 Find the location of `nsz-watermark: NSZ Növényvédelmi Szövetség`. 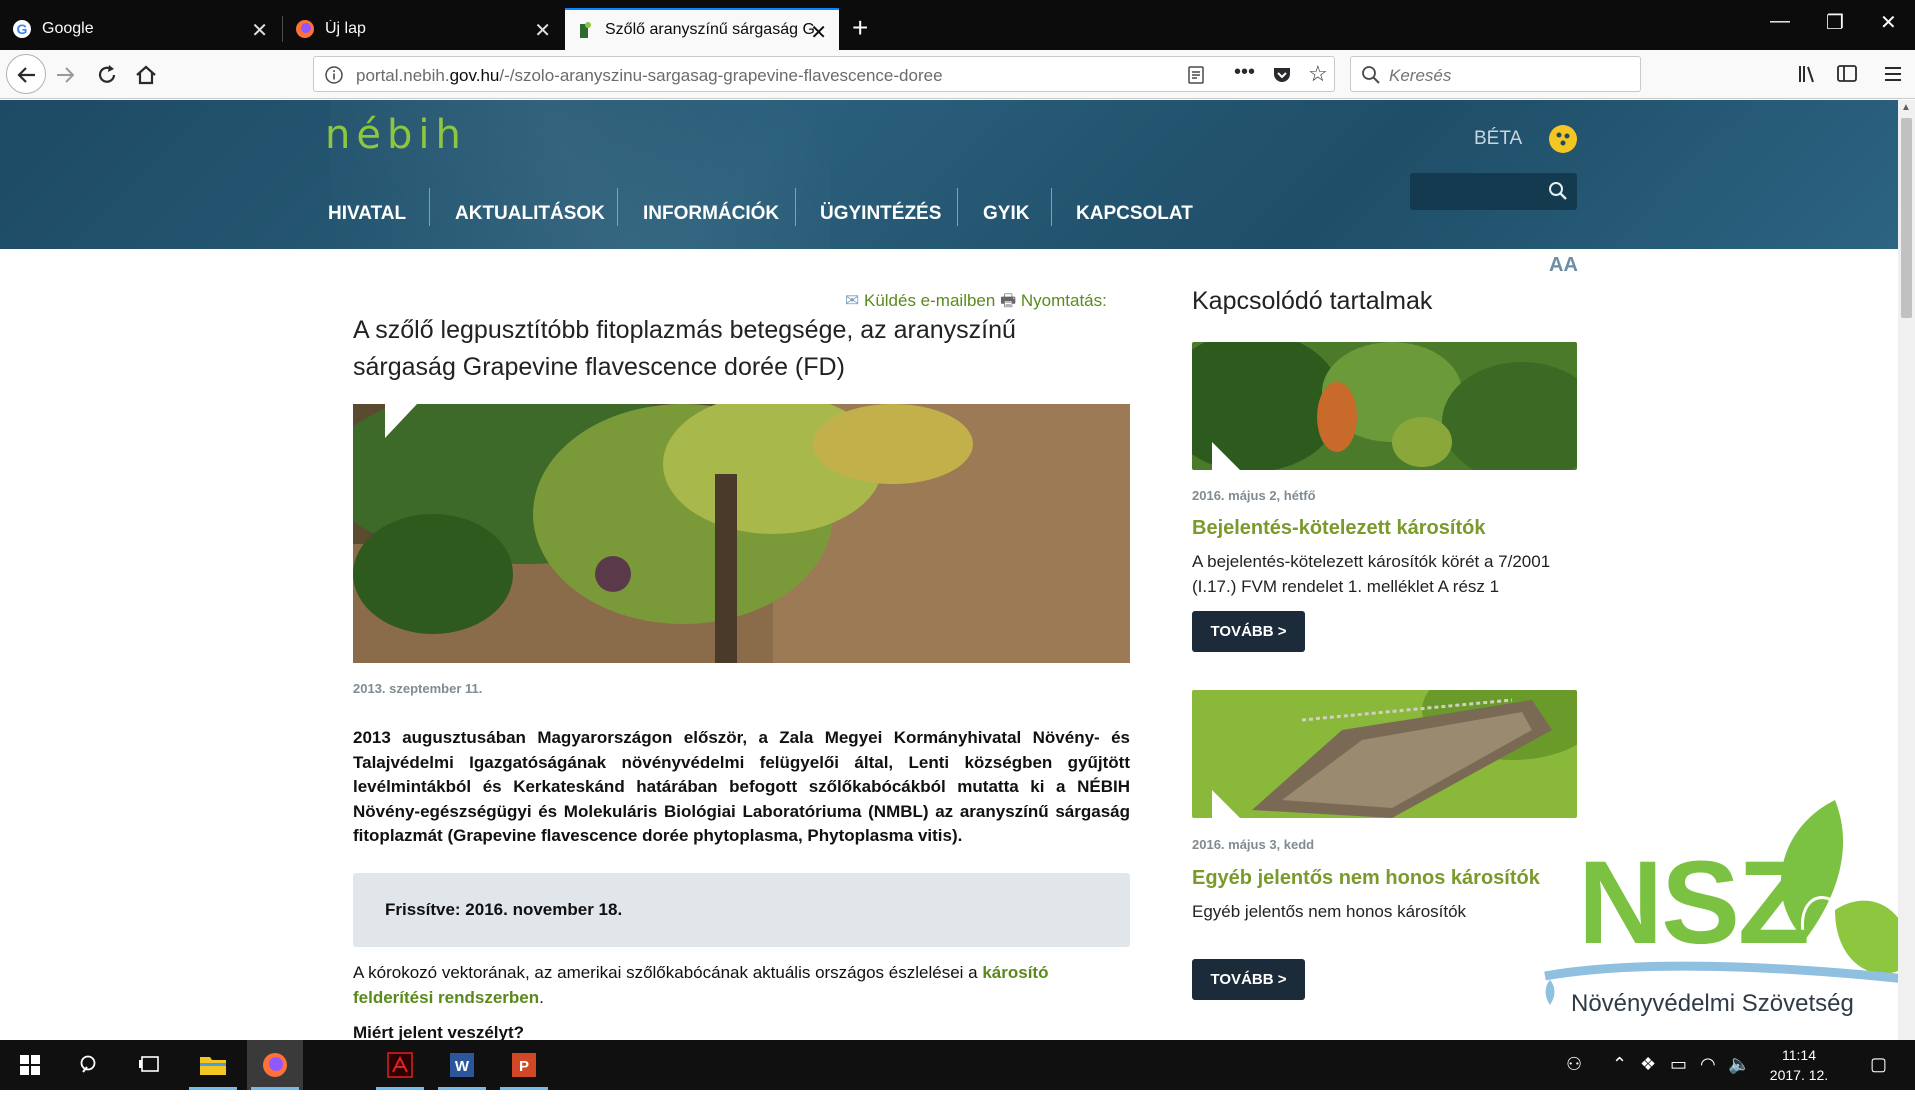

nsz-watermark: NSZ Növényvédelmi Szövetség is located at coordinates (1725, 910).